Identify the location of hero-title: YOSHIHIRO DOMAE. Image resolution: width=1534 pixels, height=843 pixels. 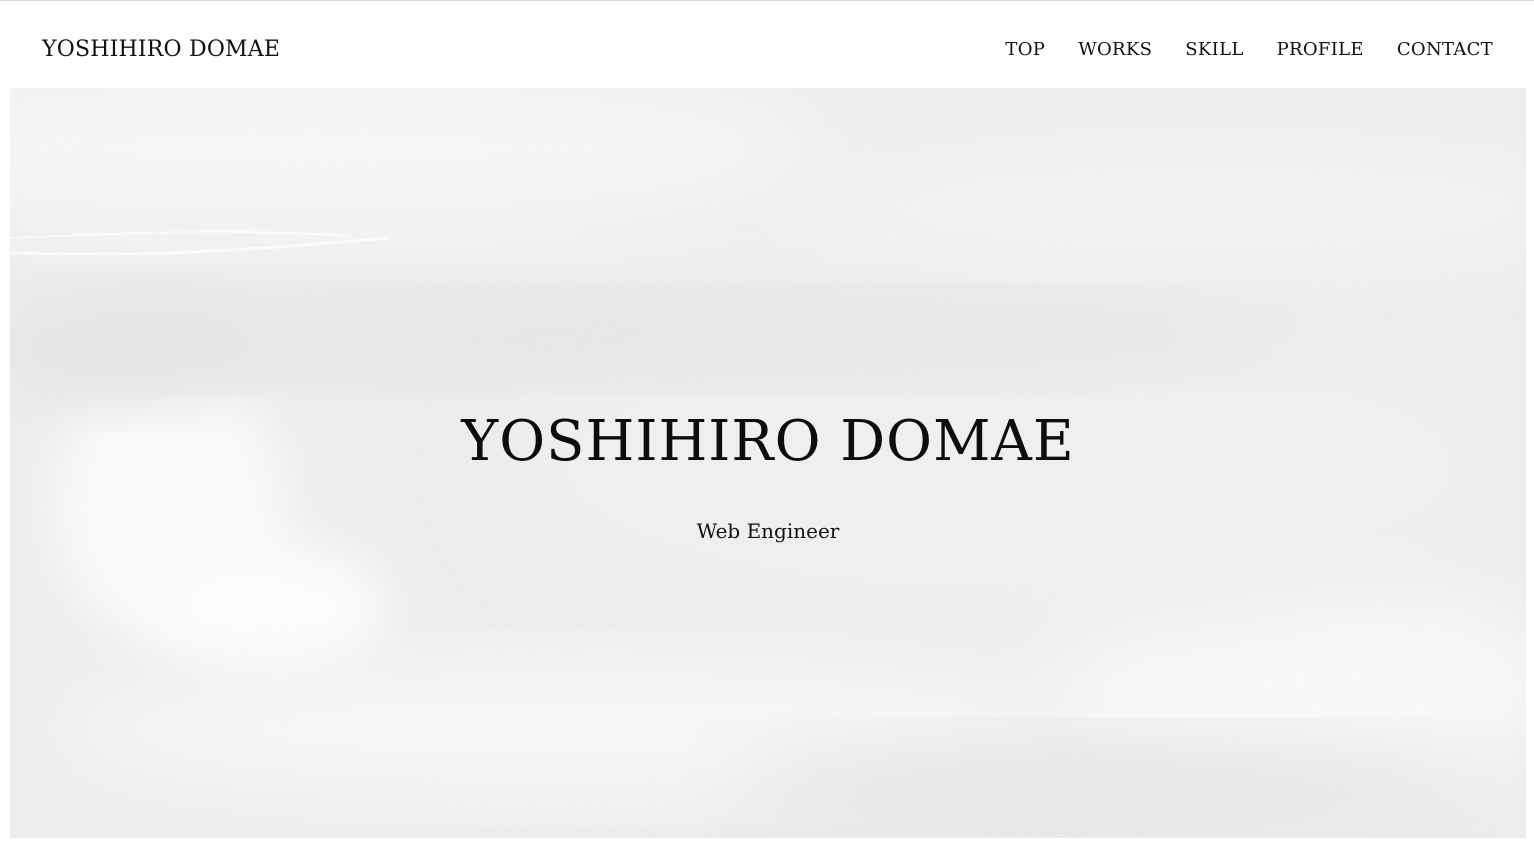
(768, 441).